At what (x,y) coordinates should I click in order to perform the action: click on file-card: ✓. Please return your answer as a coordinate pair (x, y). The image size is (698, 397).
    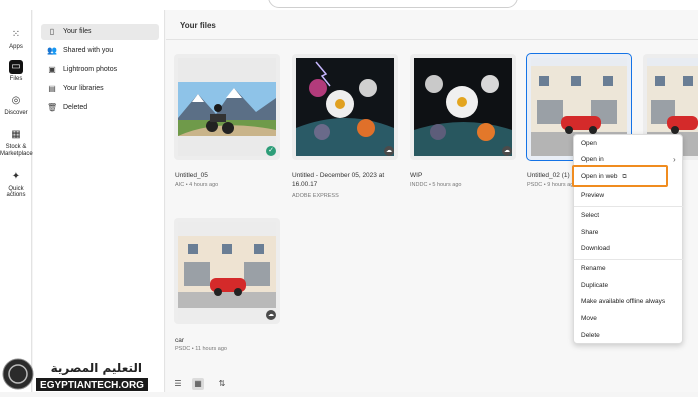
    Looking at the image, I should click on (227, 107).